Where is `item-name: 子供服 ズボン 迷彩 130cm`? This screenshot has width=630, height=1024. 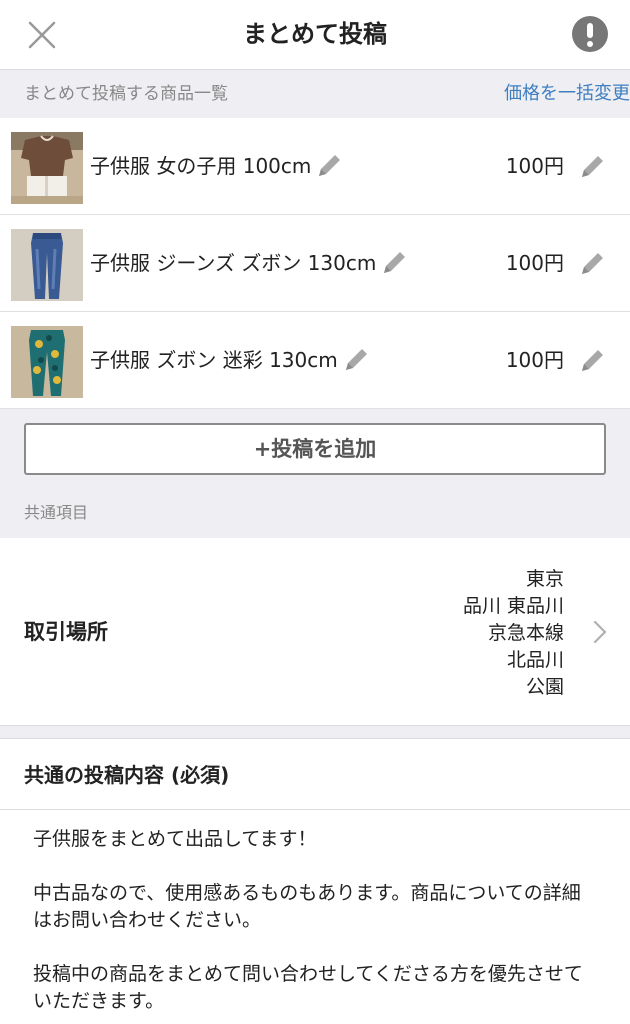
item-name: 子供服 ズボン 迷彩 130cm is located at coordinates (214, 360).